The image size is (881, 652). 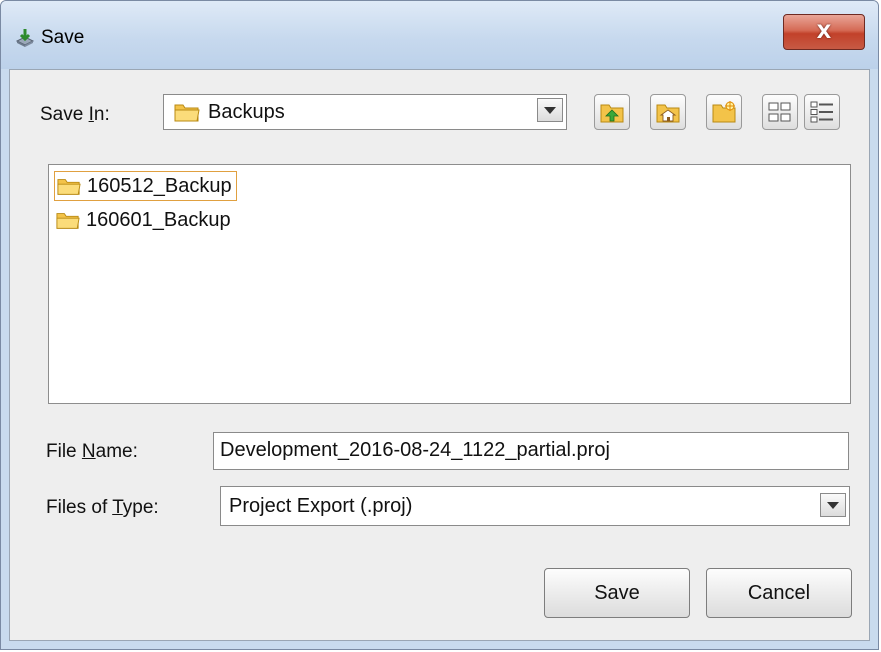 What do you see at coordinates (321, 506) in the screenshot?
I see `files-of-type-value: Project Export (.proj)` at bounding box center [321, 506].